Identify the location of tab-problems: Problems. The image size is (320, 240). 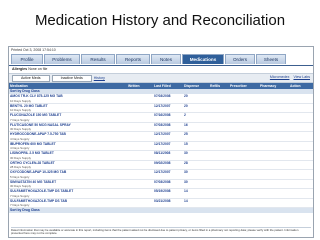
(62, 59).